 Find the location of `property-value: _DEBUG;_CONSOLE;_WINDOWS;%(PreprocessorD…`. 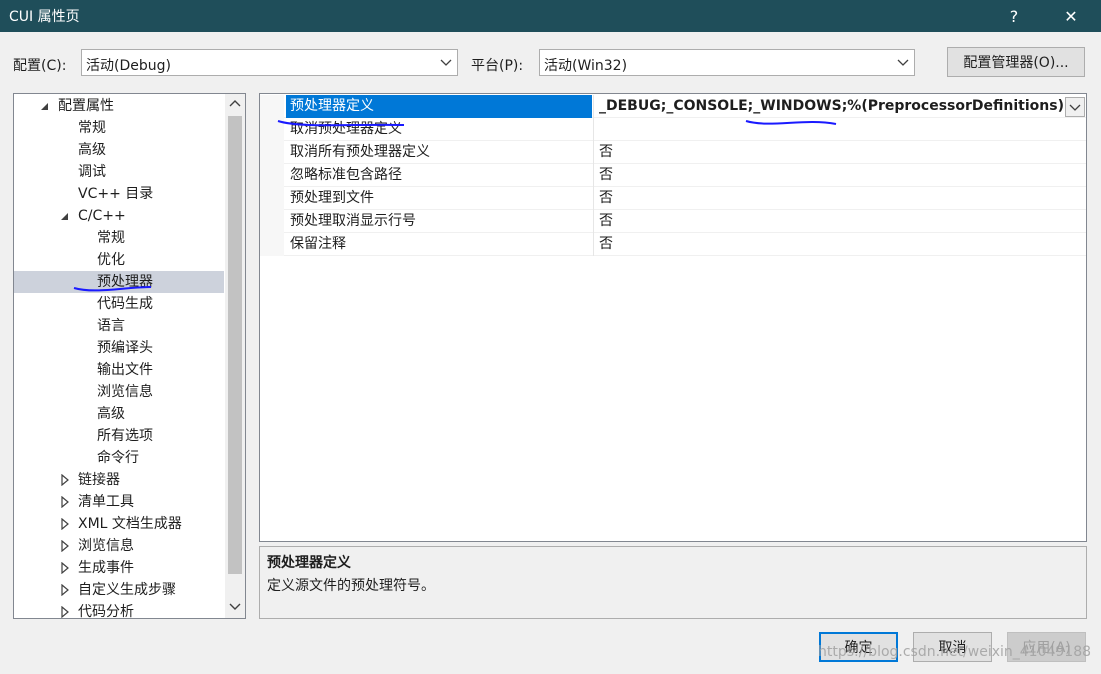

property-value: _DEBUG;_CONSOLE;_WINDOWS;%(PreprocessorD… is located at coordinates (831, 106).